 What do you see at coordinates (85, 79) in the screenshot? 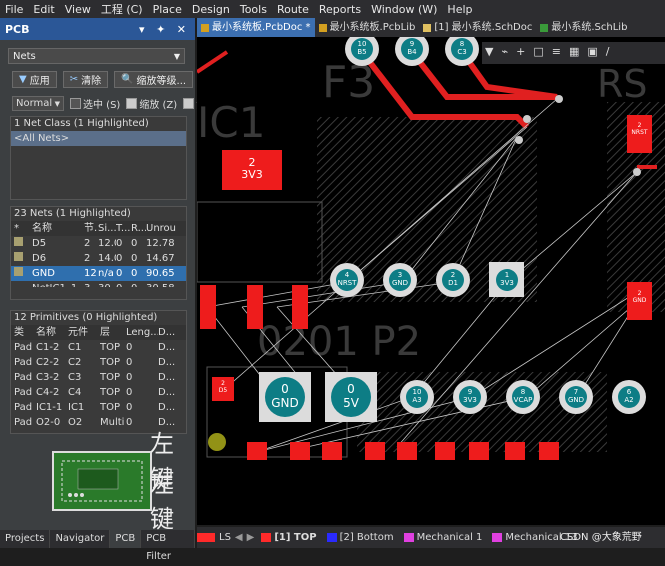
I see `clear-button: ✂ 清除` at bounding box center [85, 79].